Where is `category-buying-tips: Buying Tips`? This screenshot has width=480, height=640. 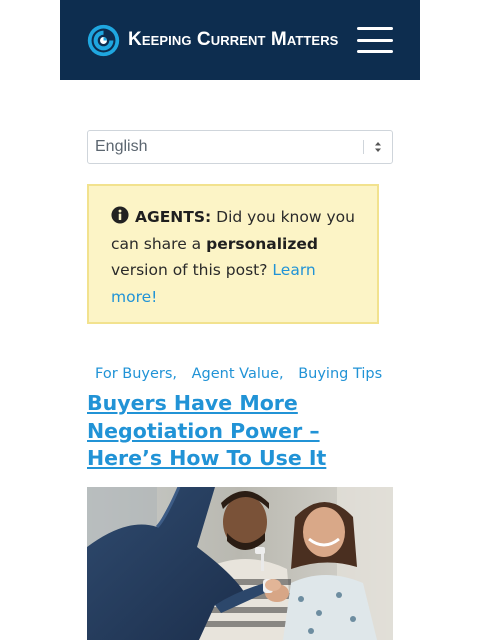
category-buying-tips: Buying Tips is located at coordinates (340, 374).